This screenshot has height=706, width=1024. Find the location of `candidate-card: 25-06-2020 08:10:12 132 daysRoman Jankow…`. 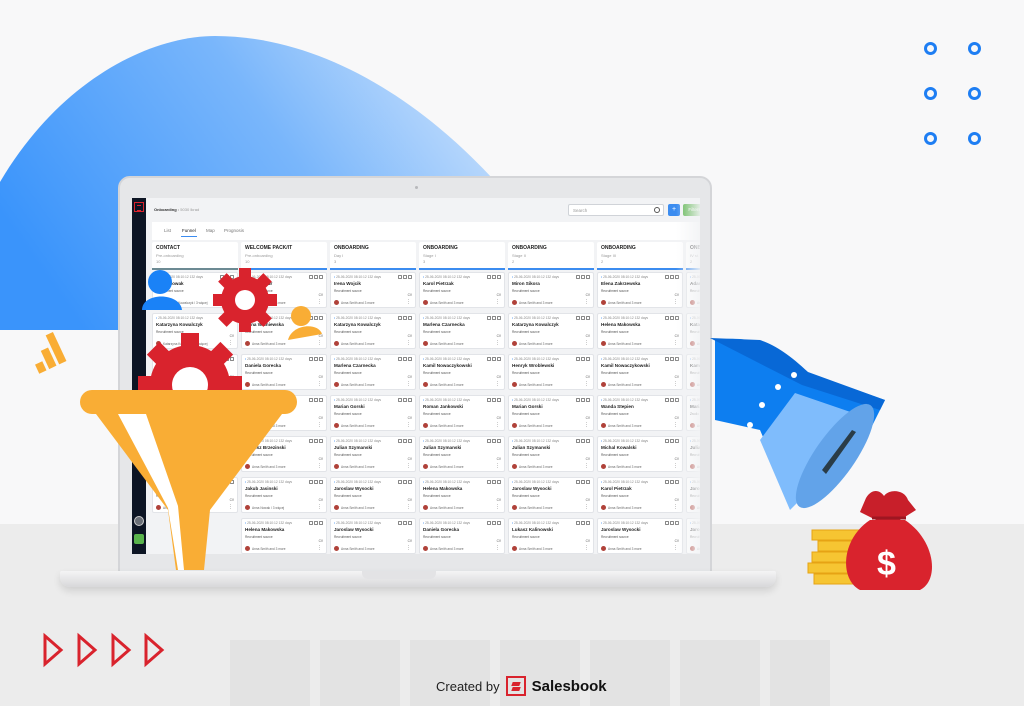

candidate-card: 25-06-2020 08:10:12 132 daysRoman Jankow… is located at coordinates (462, 413).